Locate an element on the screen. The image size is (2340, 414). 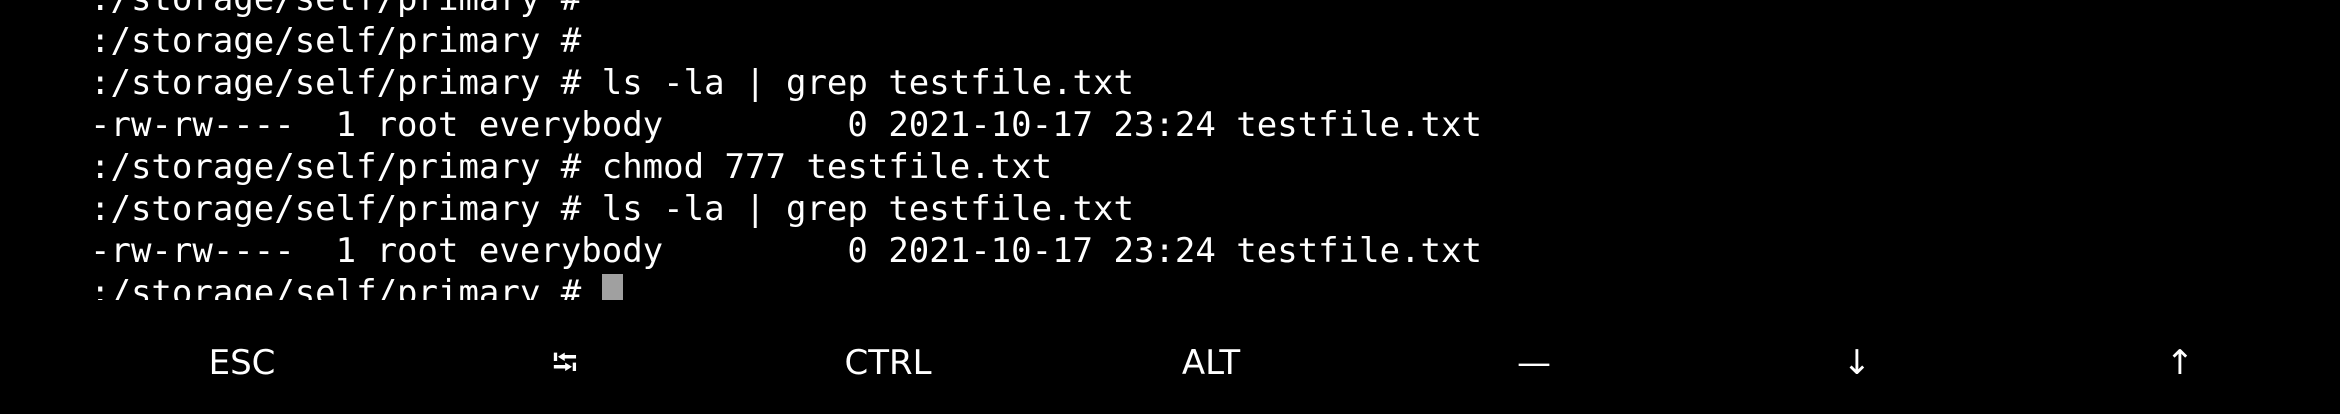
esc-key: ESC is located at coordinates (242, 363).